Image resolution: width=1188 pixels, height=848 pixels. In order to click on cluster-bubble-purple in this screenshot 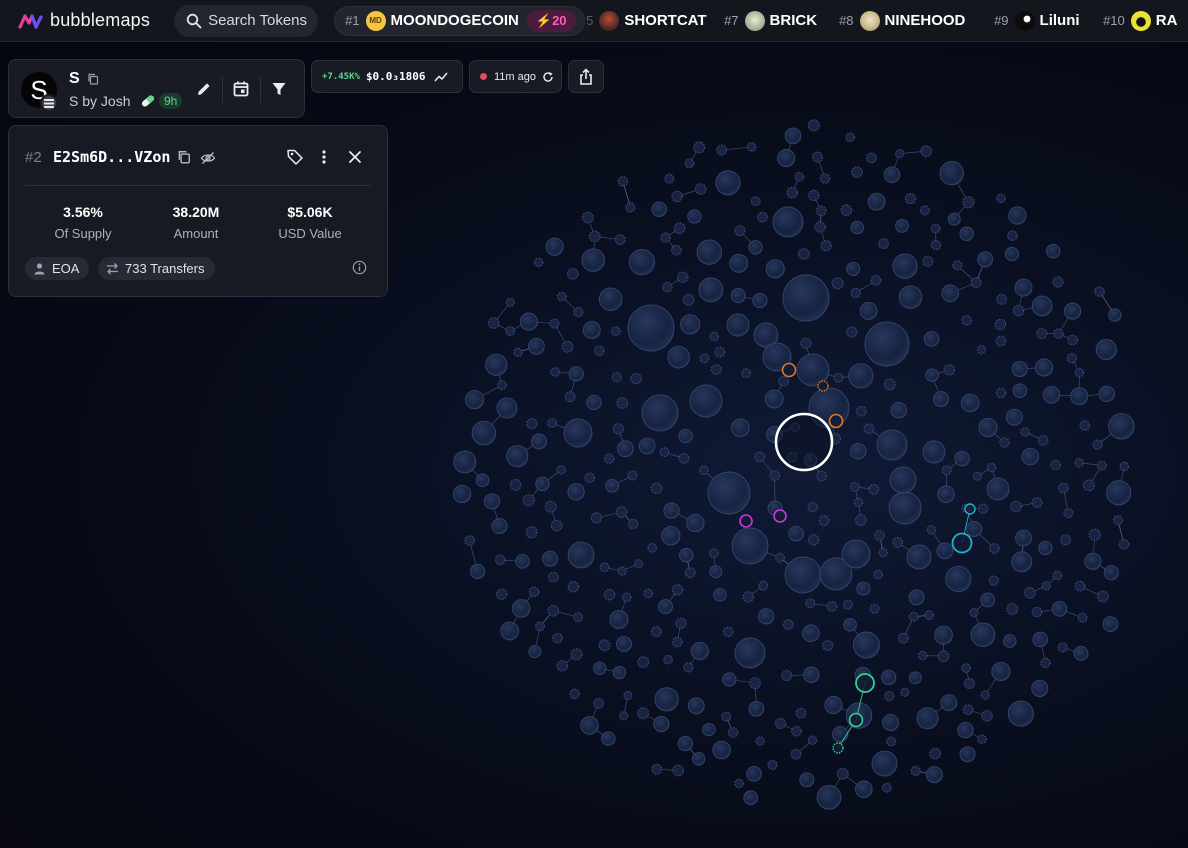, I will do `click(746, 521)`.